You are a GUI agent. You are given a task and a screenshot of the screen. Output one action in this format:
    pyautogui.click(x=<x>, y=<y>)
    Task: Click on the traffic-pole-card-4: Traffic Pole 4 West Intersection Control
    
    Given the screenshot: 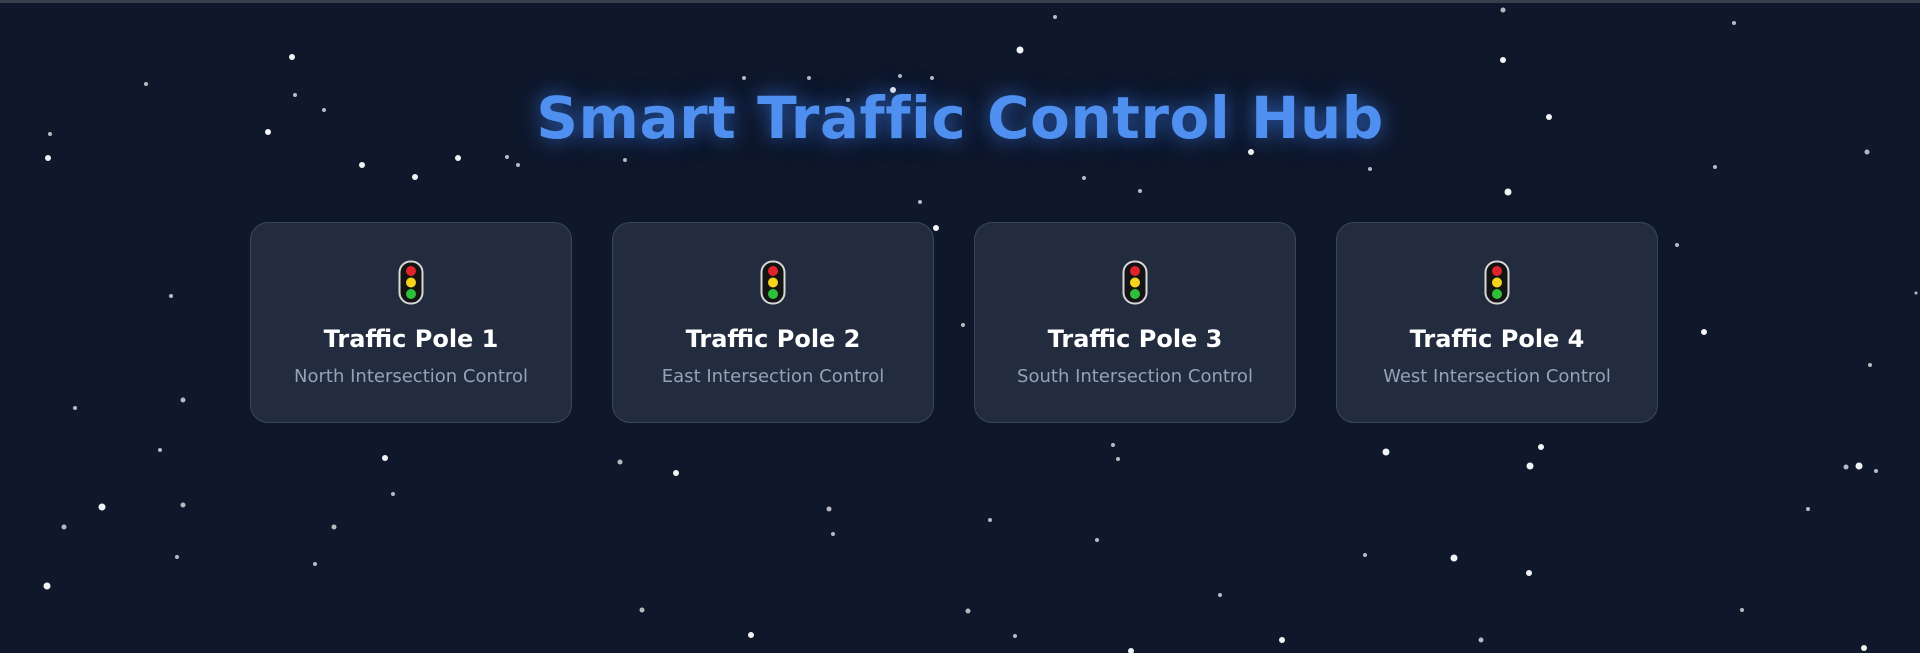 What is the action you would take?
    pyautogui.click(x=1497, y=322)
    